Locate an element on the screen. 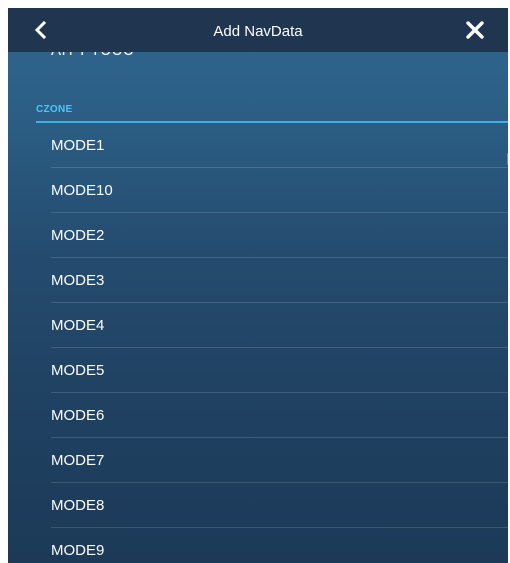 The width and height of the screenshot is (510, 563). scrollbar is located at coordinates (507, 159).